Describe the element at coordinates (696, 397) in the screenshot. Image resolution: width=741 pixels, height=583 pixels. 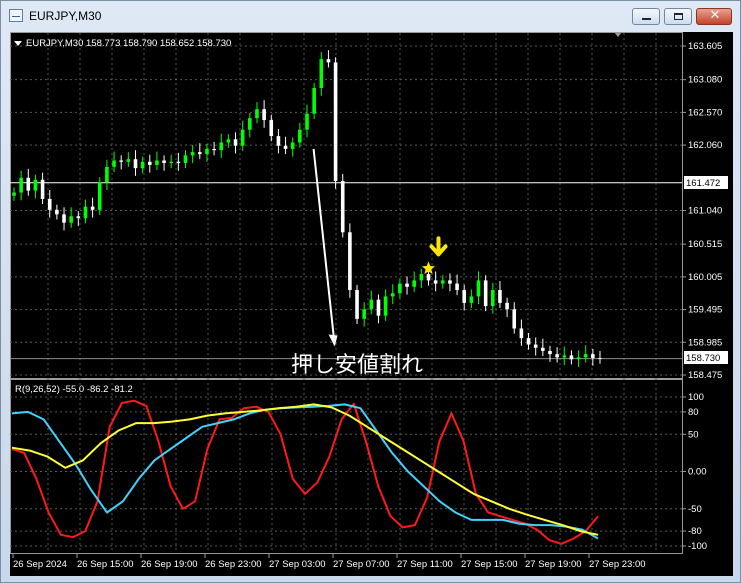
I see `indicator-axis-label: 100` at that location.